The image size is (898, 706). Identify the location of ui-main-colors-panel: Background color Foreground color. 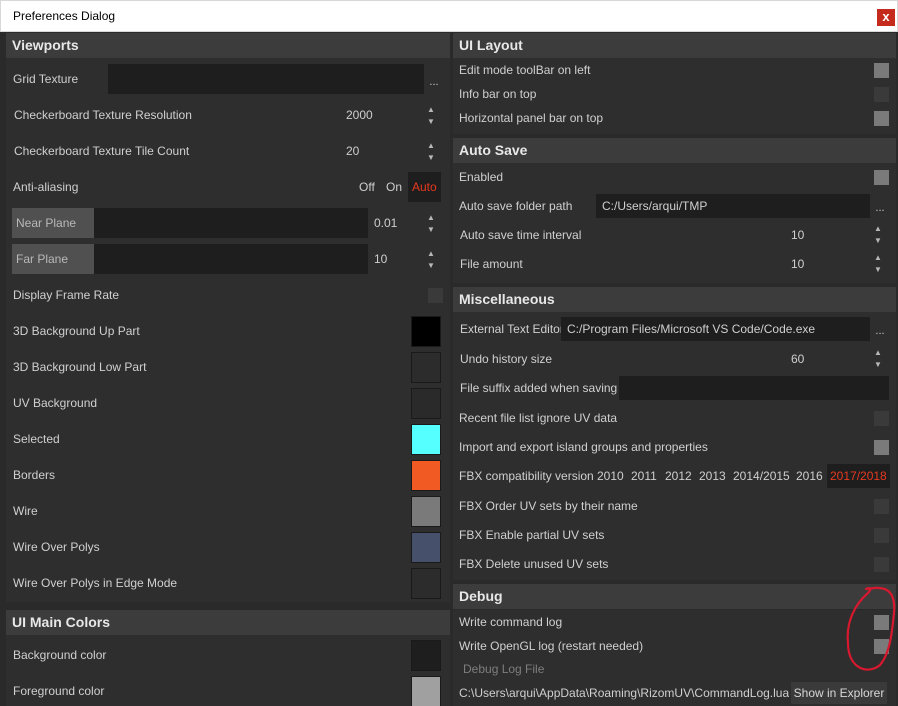
(228, 670).